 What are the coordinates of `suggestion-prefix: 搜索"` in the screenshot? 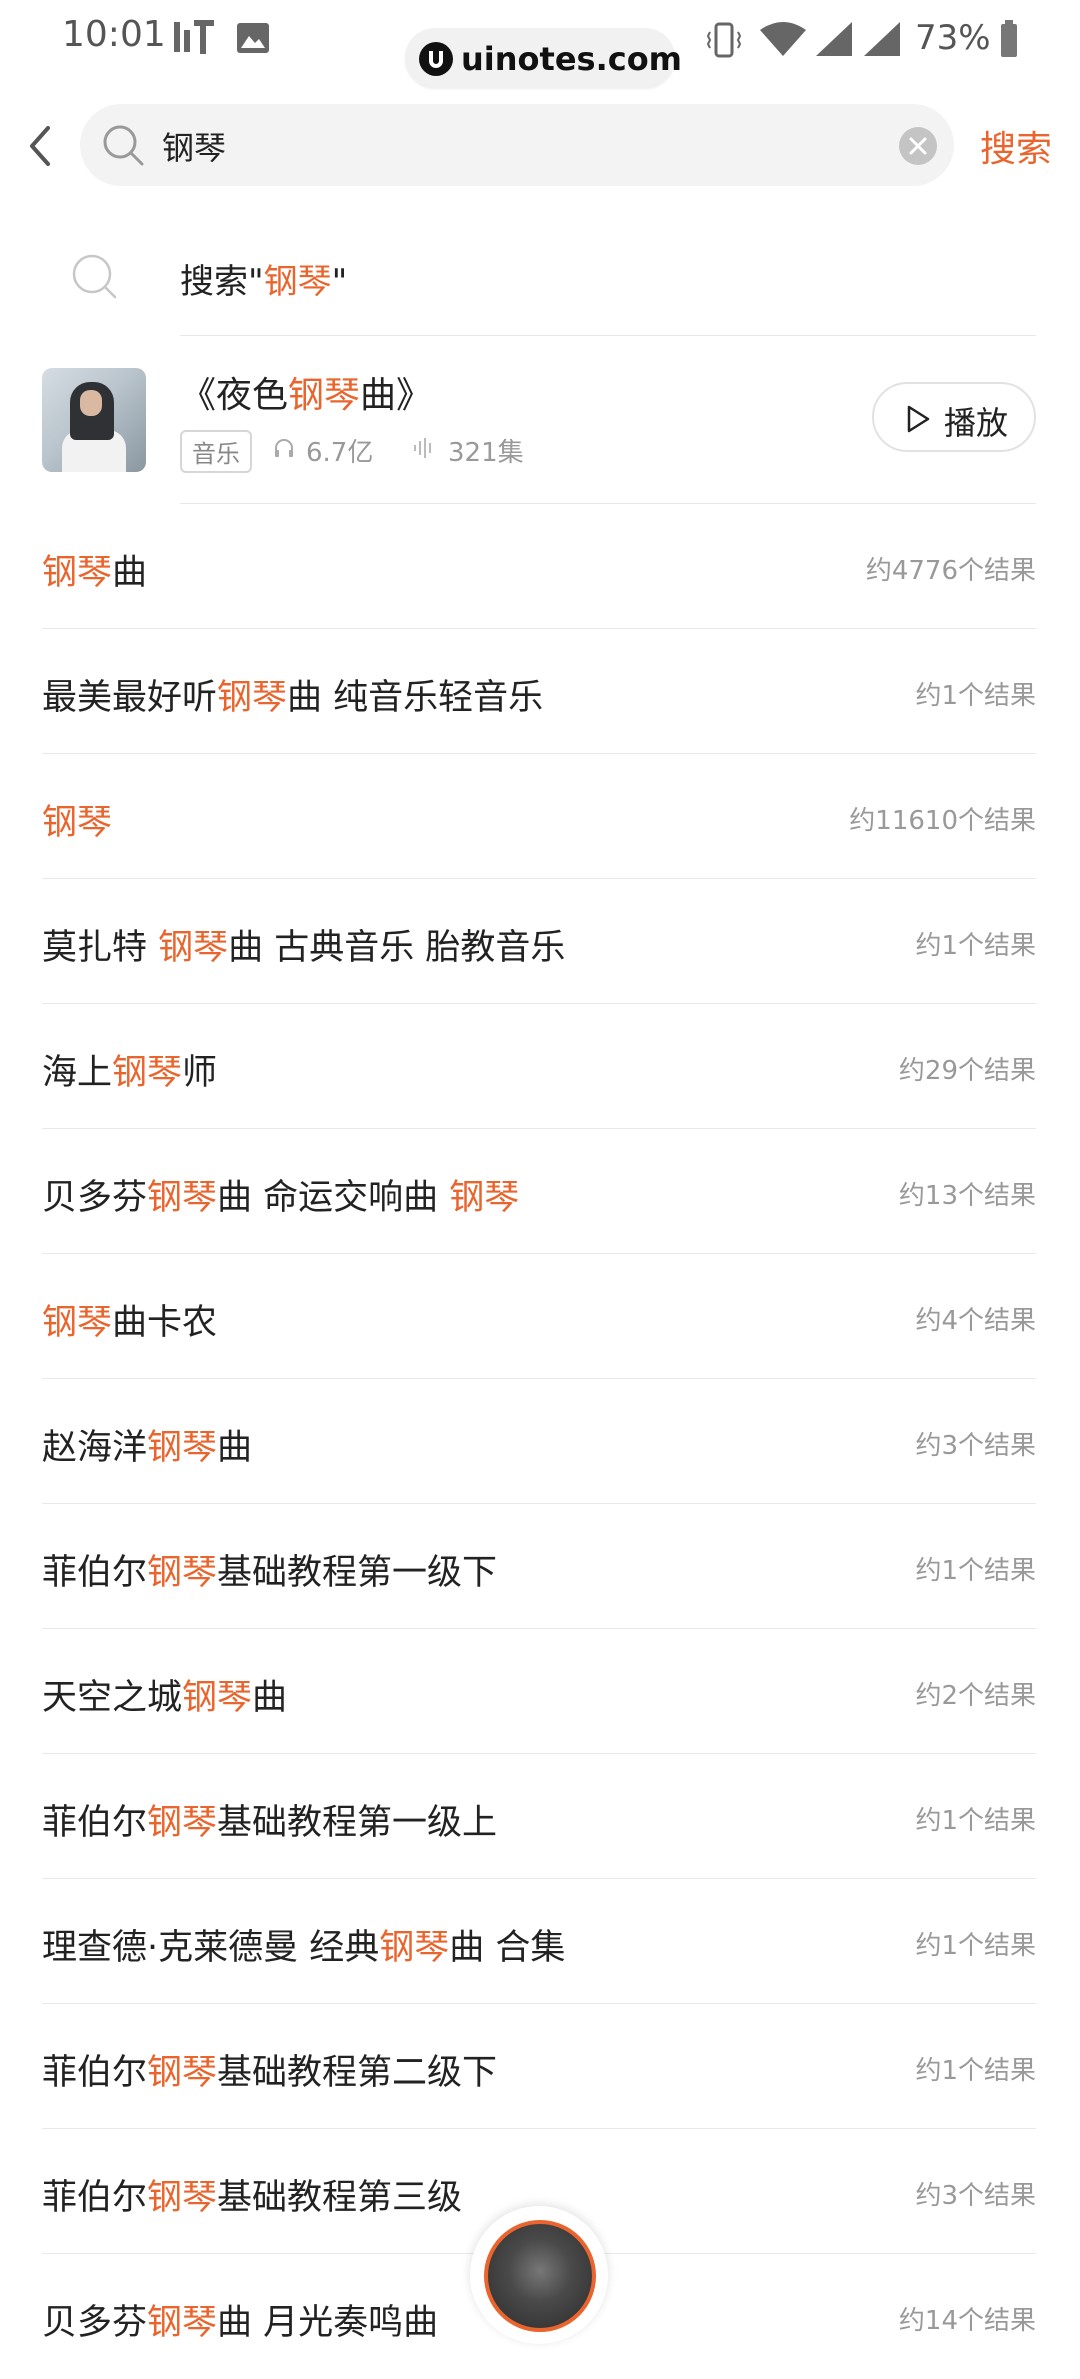 It's located at (222, 282).